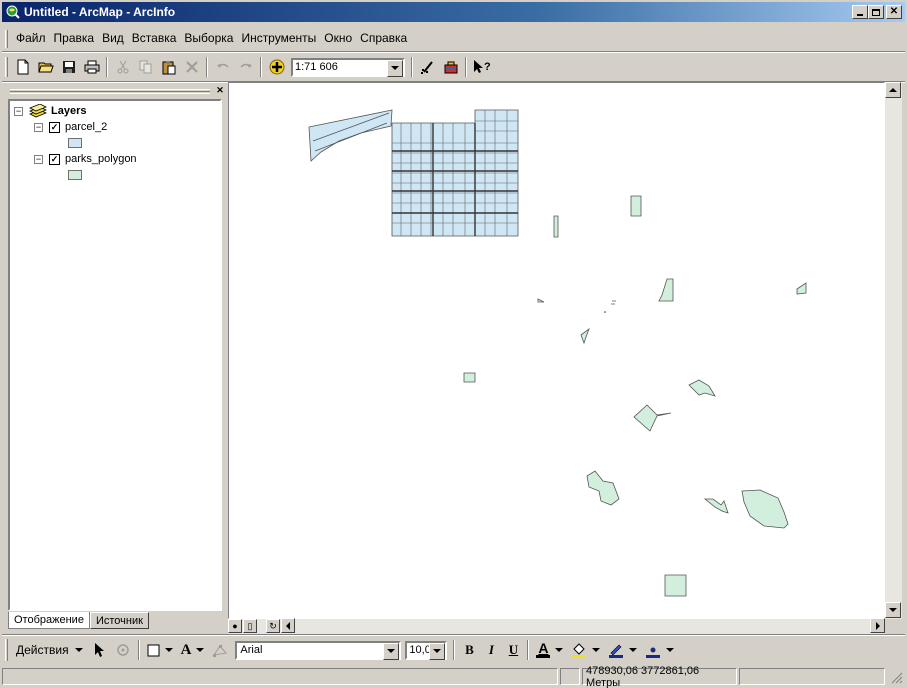 The height and width of the screenshot is (688, 907). Describe the element at coordinates (893, 350) in the screenshot. I see `vertical-scrollbar` at that location.